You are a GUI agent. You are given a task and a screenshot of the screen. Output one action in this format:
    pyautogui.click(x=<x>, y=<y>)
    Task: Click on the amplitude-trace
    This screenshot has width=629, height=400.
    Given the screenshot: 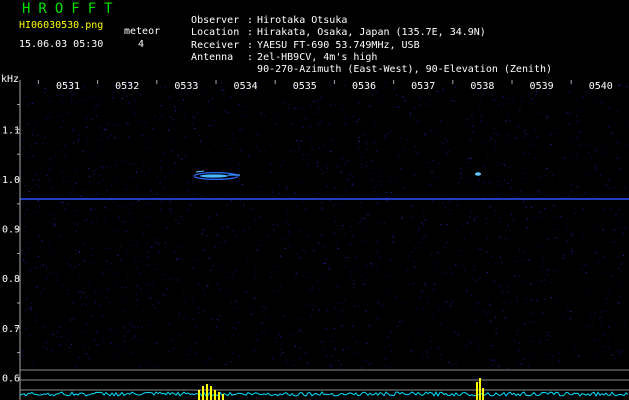 What is the action you would take?
    pyautogui.click(x=324, y=394)
    